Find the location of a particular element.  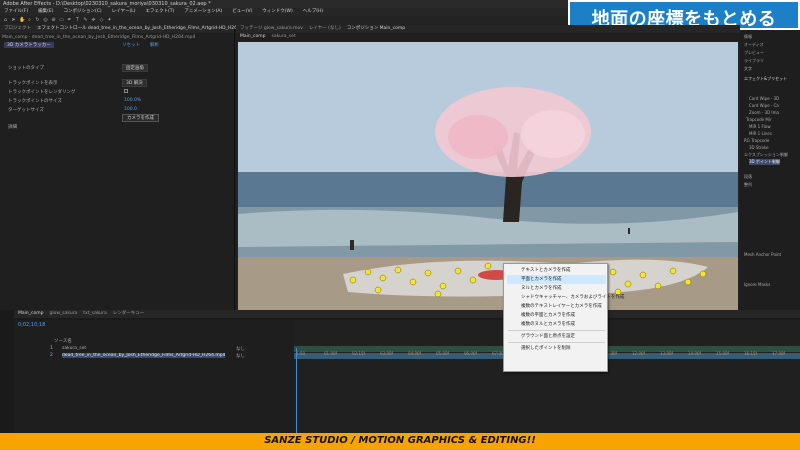

effect-card-wipe-3d: Card Wipe - 3D is located at coordinates (764, 98).